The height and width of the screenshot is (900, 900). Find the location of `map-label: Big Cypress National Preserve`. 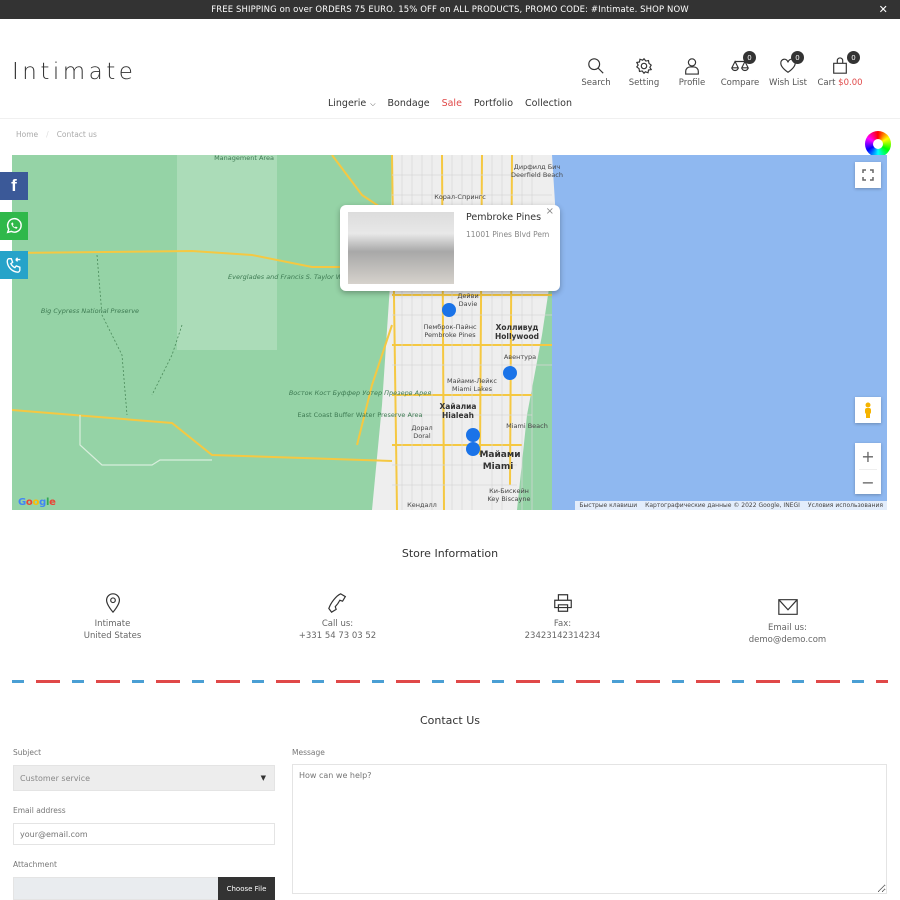

map-label: Big Cypress National Preserve is located at coordinates (90, 311).